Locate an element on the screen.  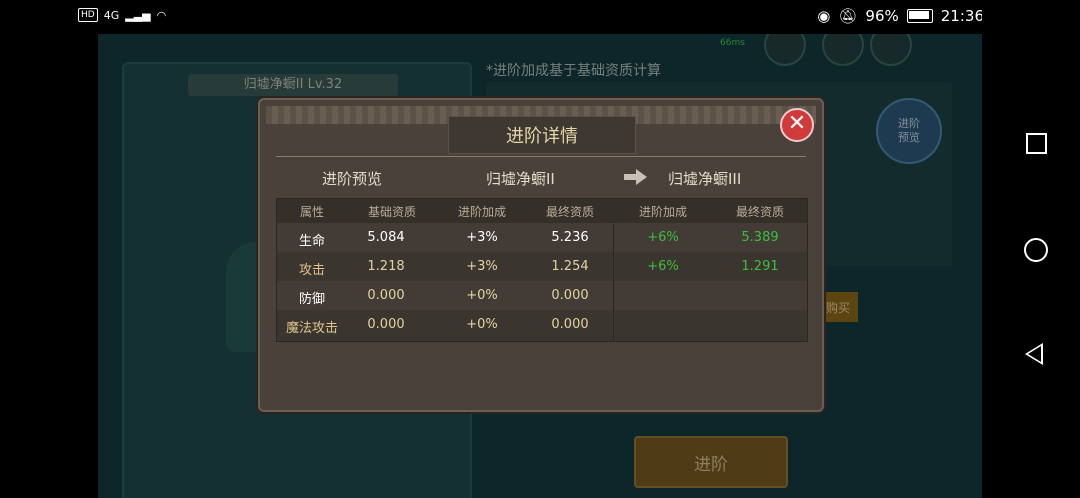
home-icon is located at coordinates (1036, 250).